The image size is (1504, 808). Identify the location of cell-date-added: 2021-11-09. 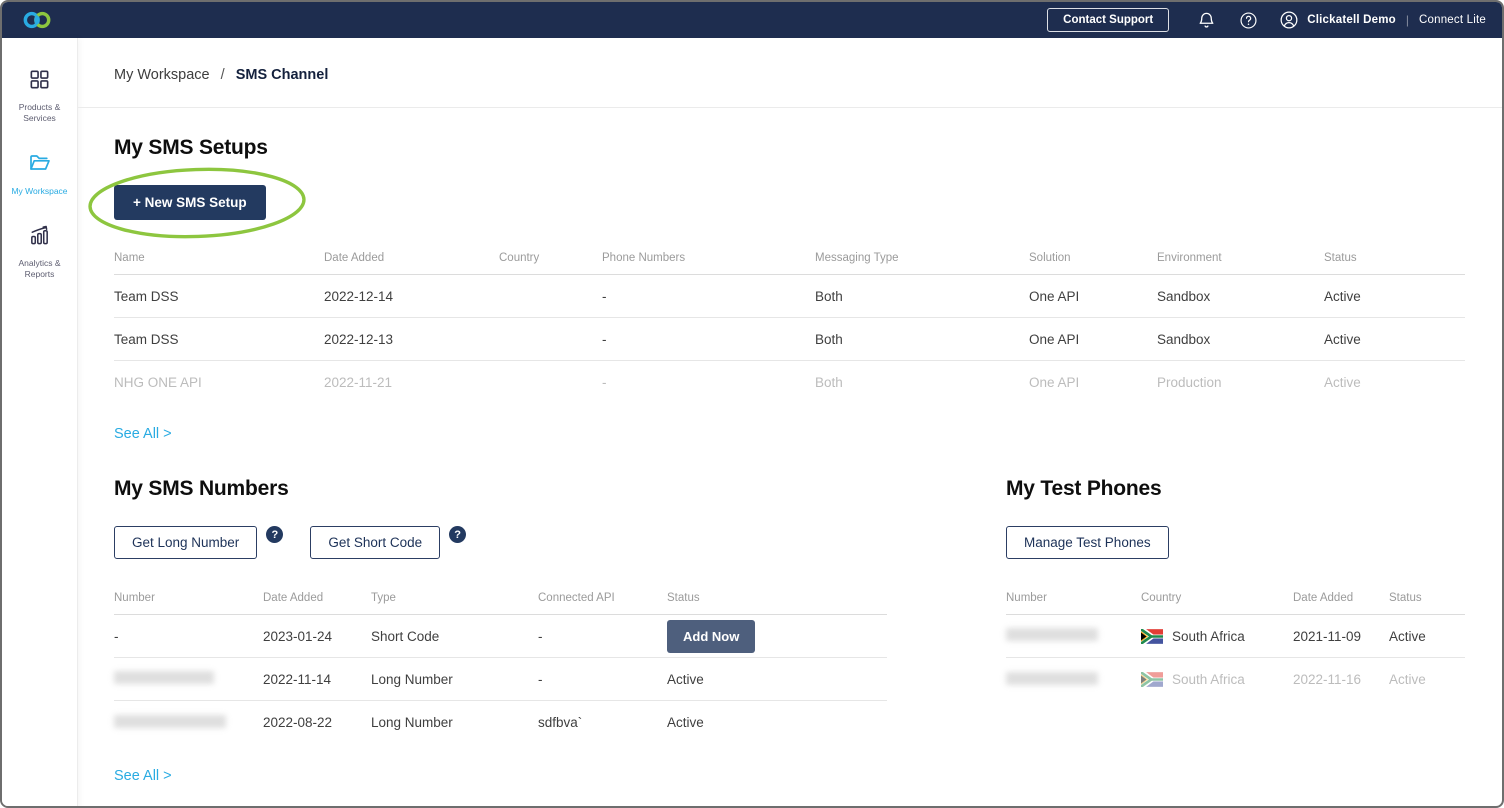
(1327, 636).